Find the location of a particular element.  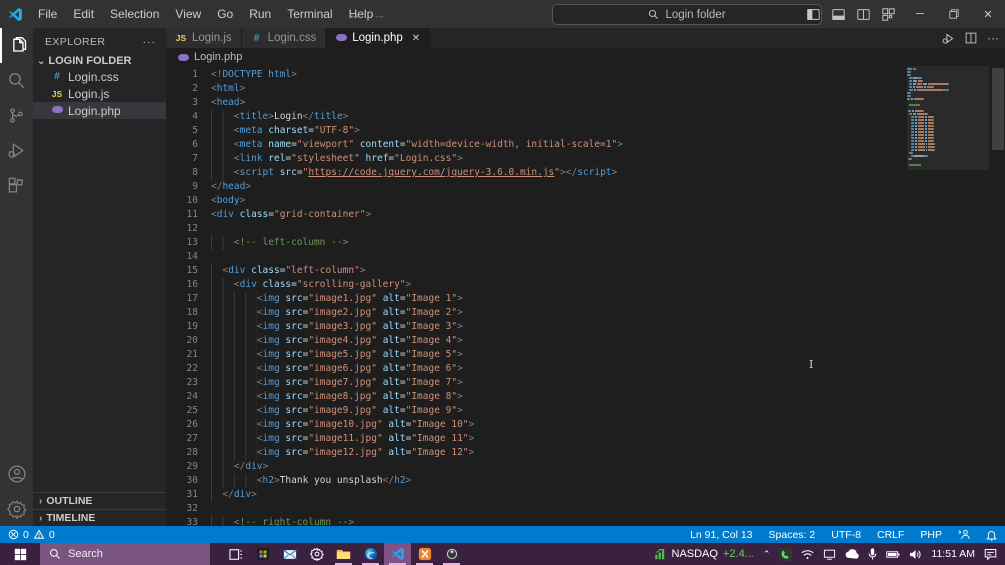

menu-go: Go is located at coordinates (225, 14).